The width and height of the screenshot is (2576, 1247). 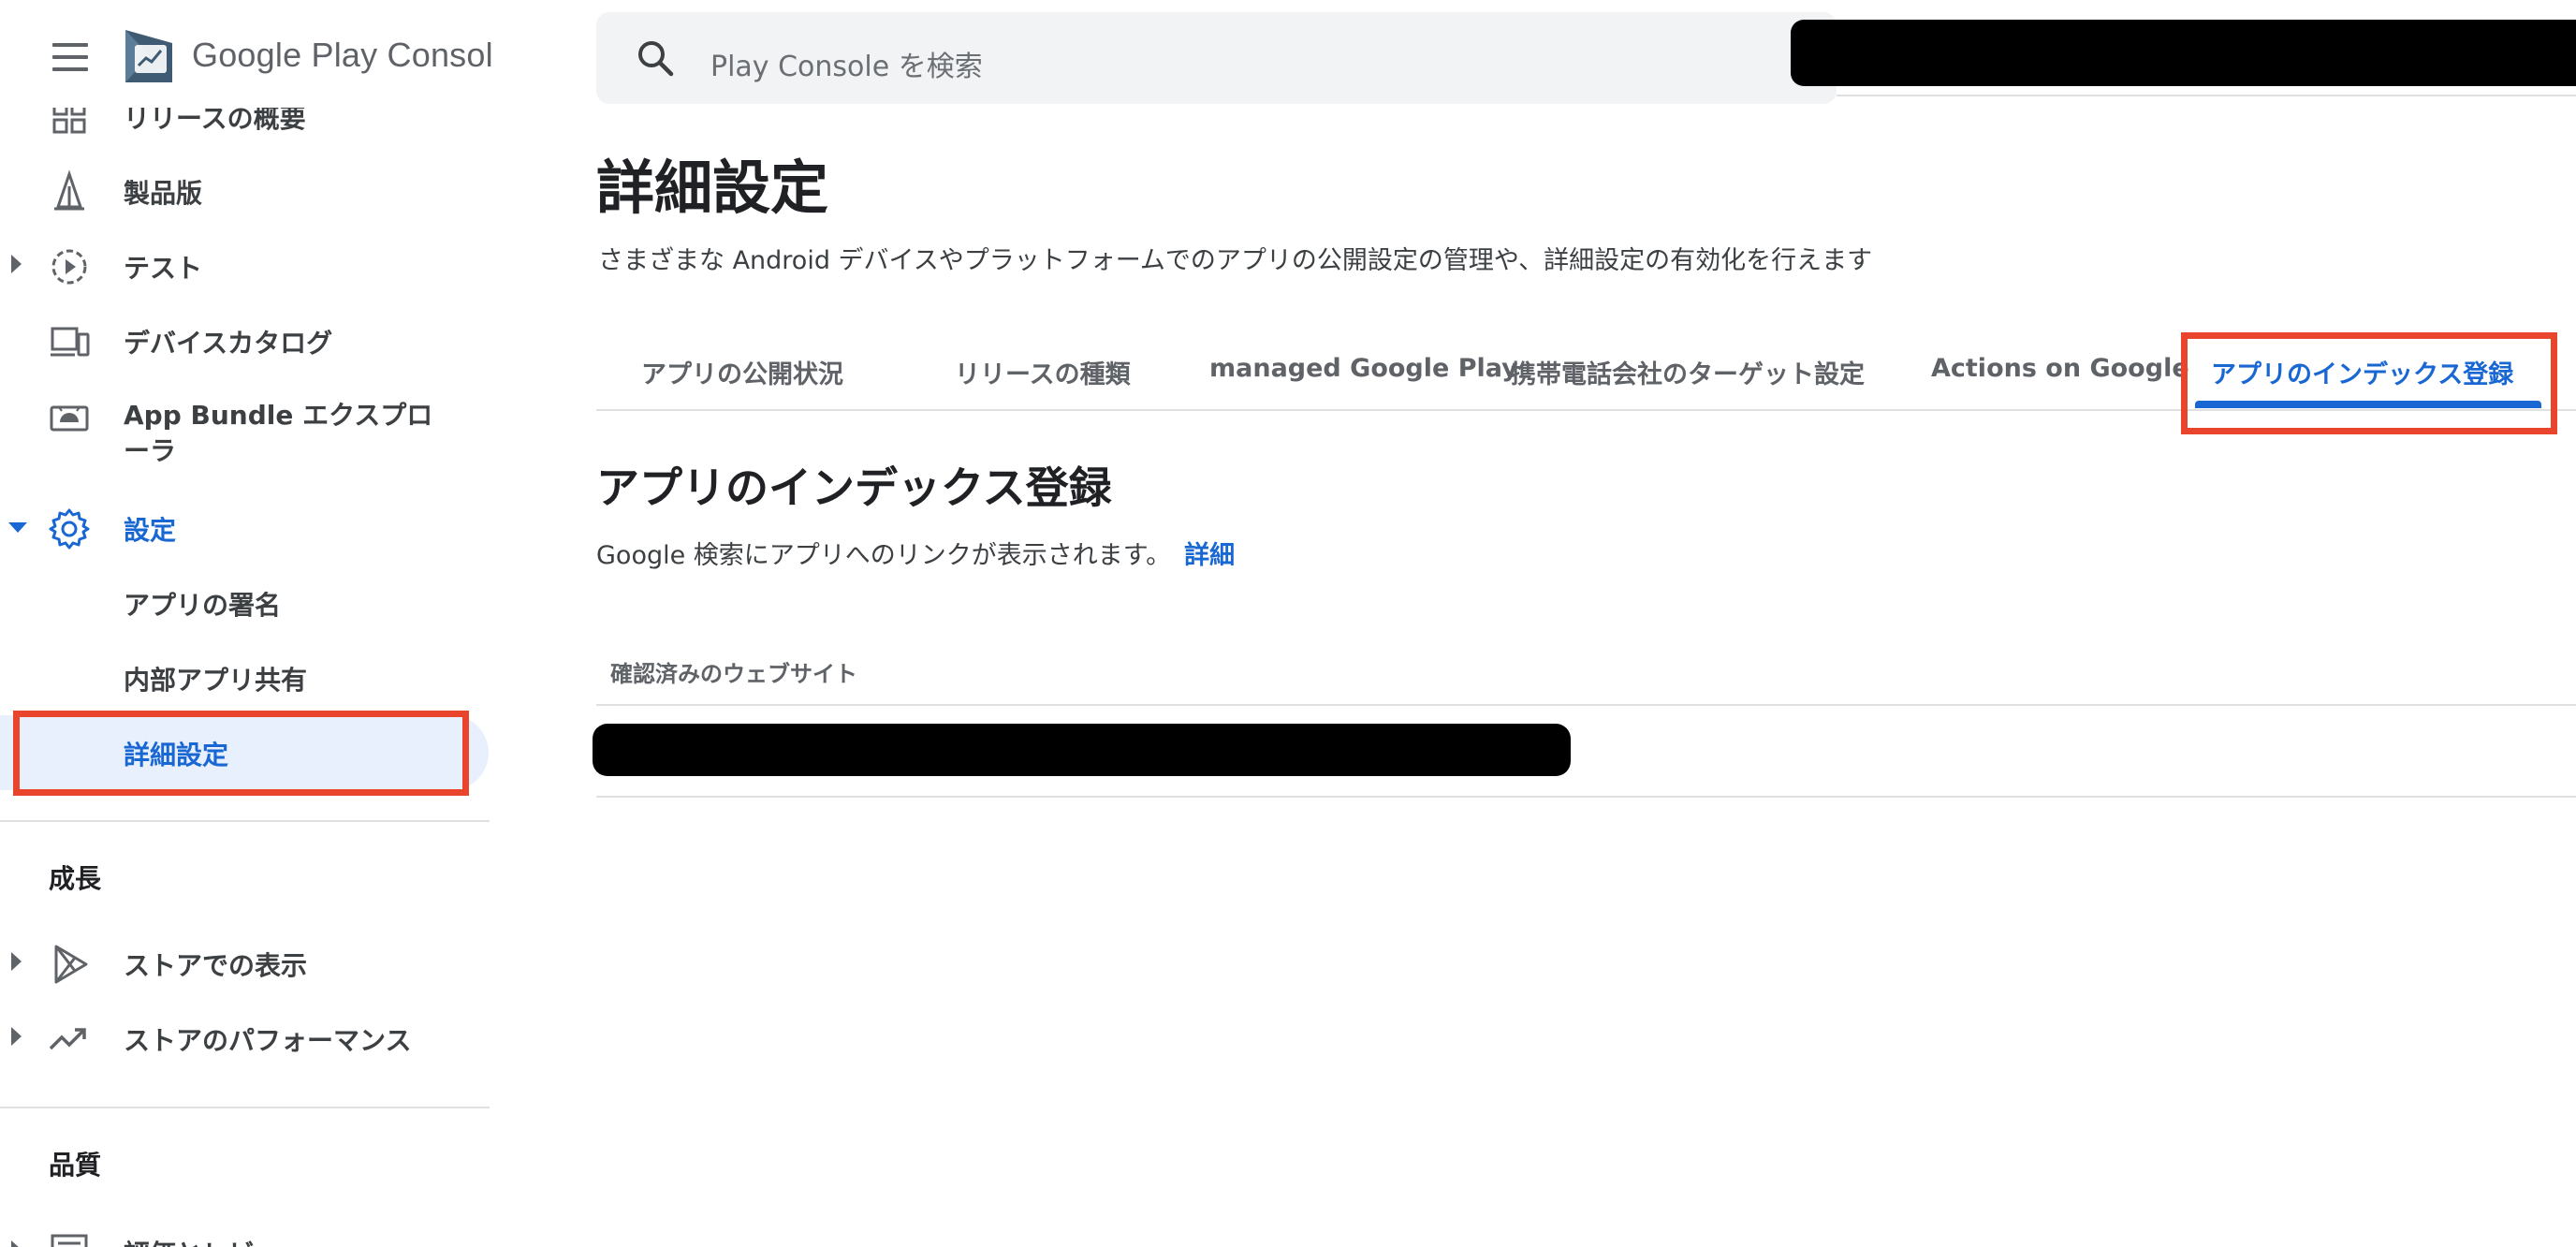 I want to click on reviews-icon, so click(x=69, y=1238).